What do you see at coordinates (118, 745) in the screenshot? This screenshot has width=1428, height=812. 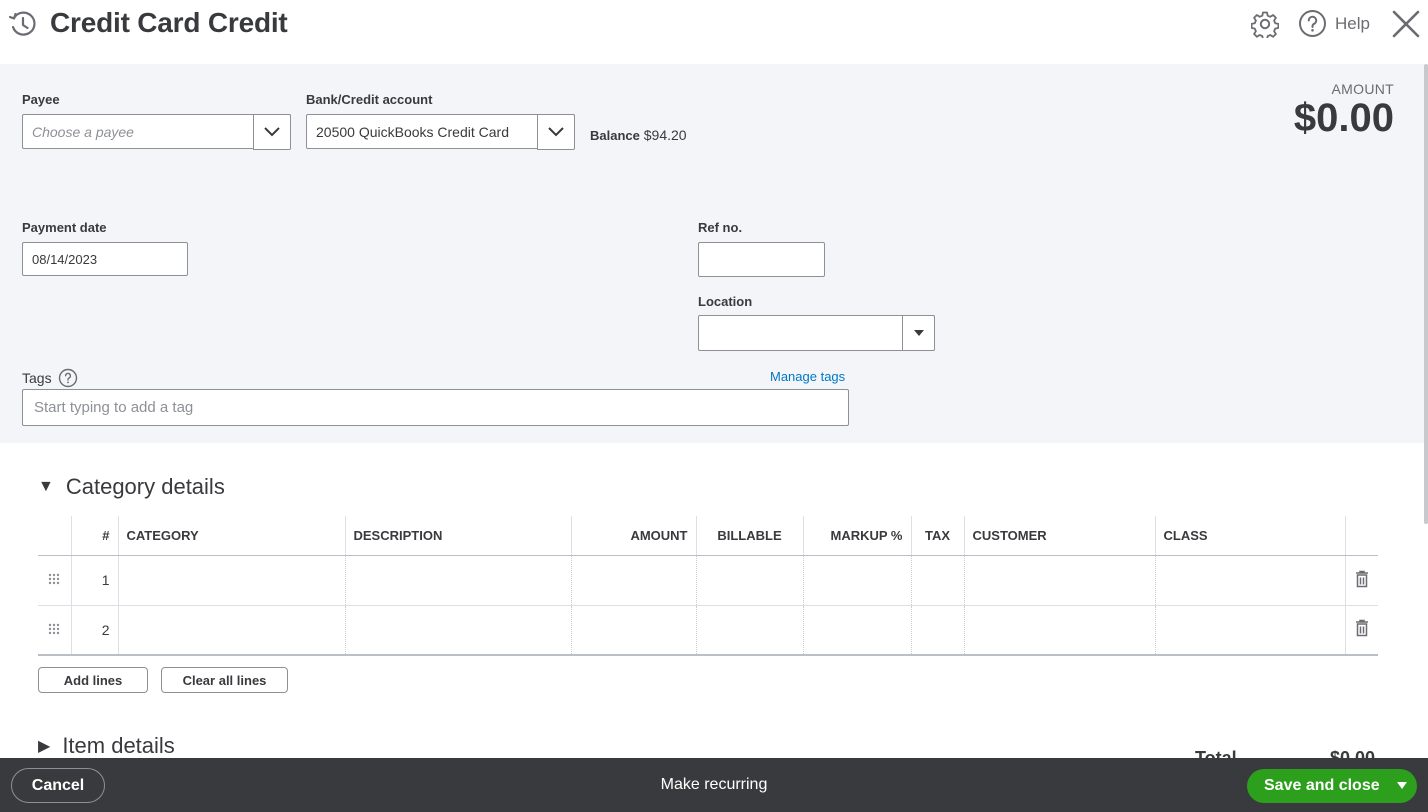 I see `item-details-title: Item details` at bounding box center [118, 745].